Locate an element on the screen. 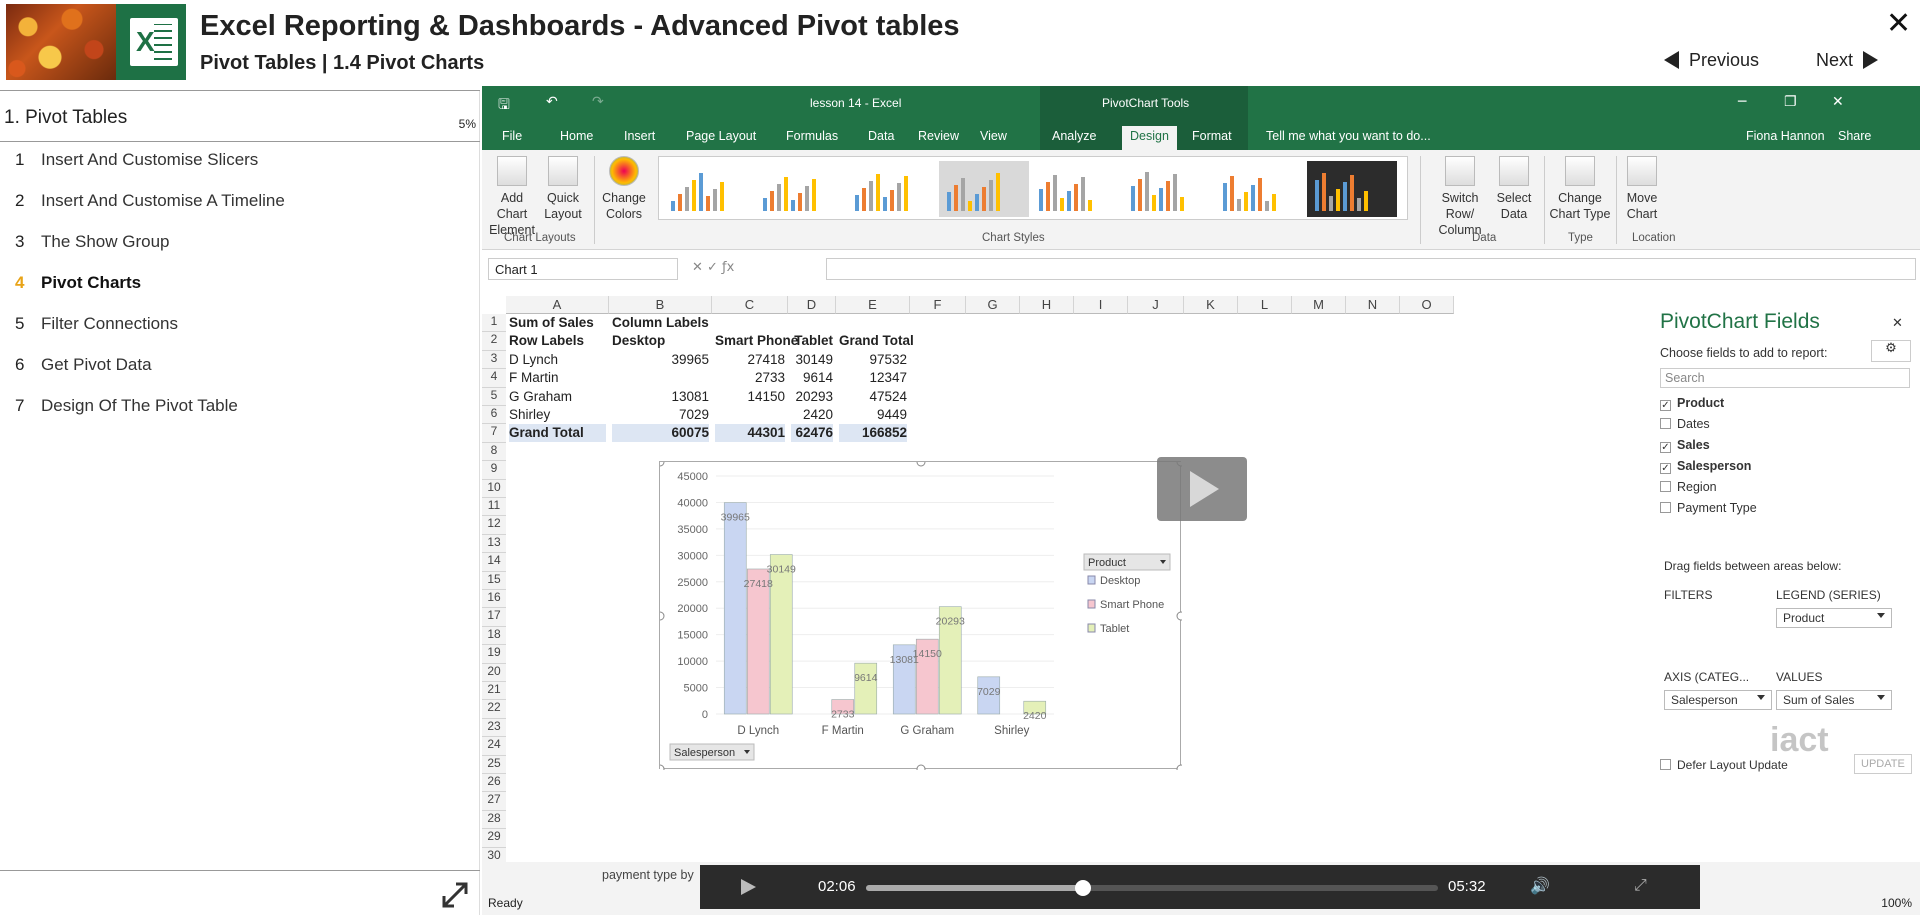  update-button: UPDATE is located at coordinates (1883, 764).